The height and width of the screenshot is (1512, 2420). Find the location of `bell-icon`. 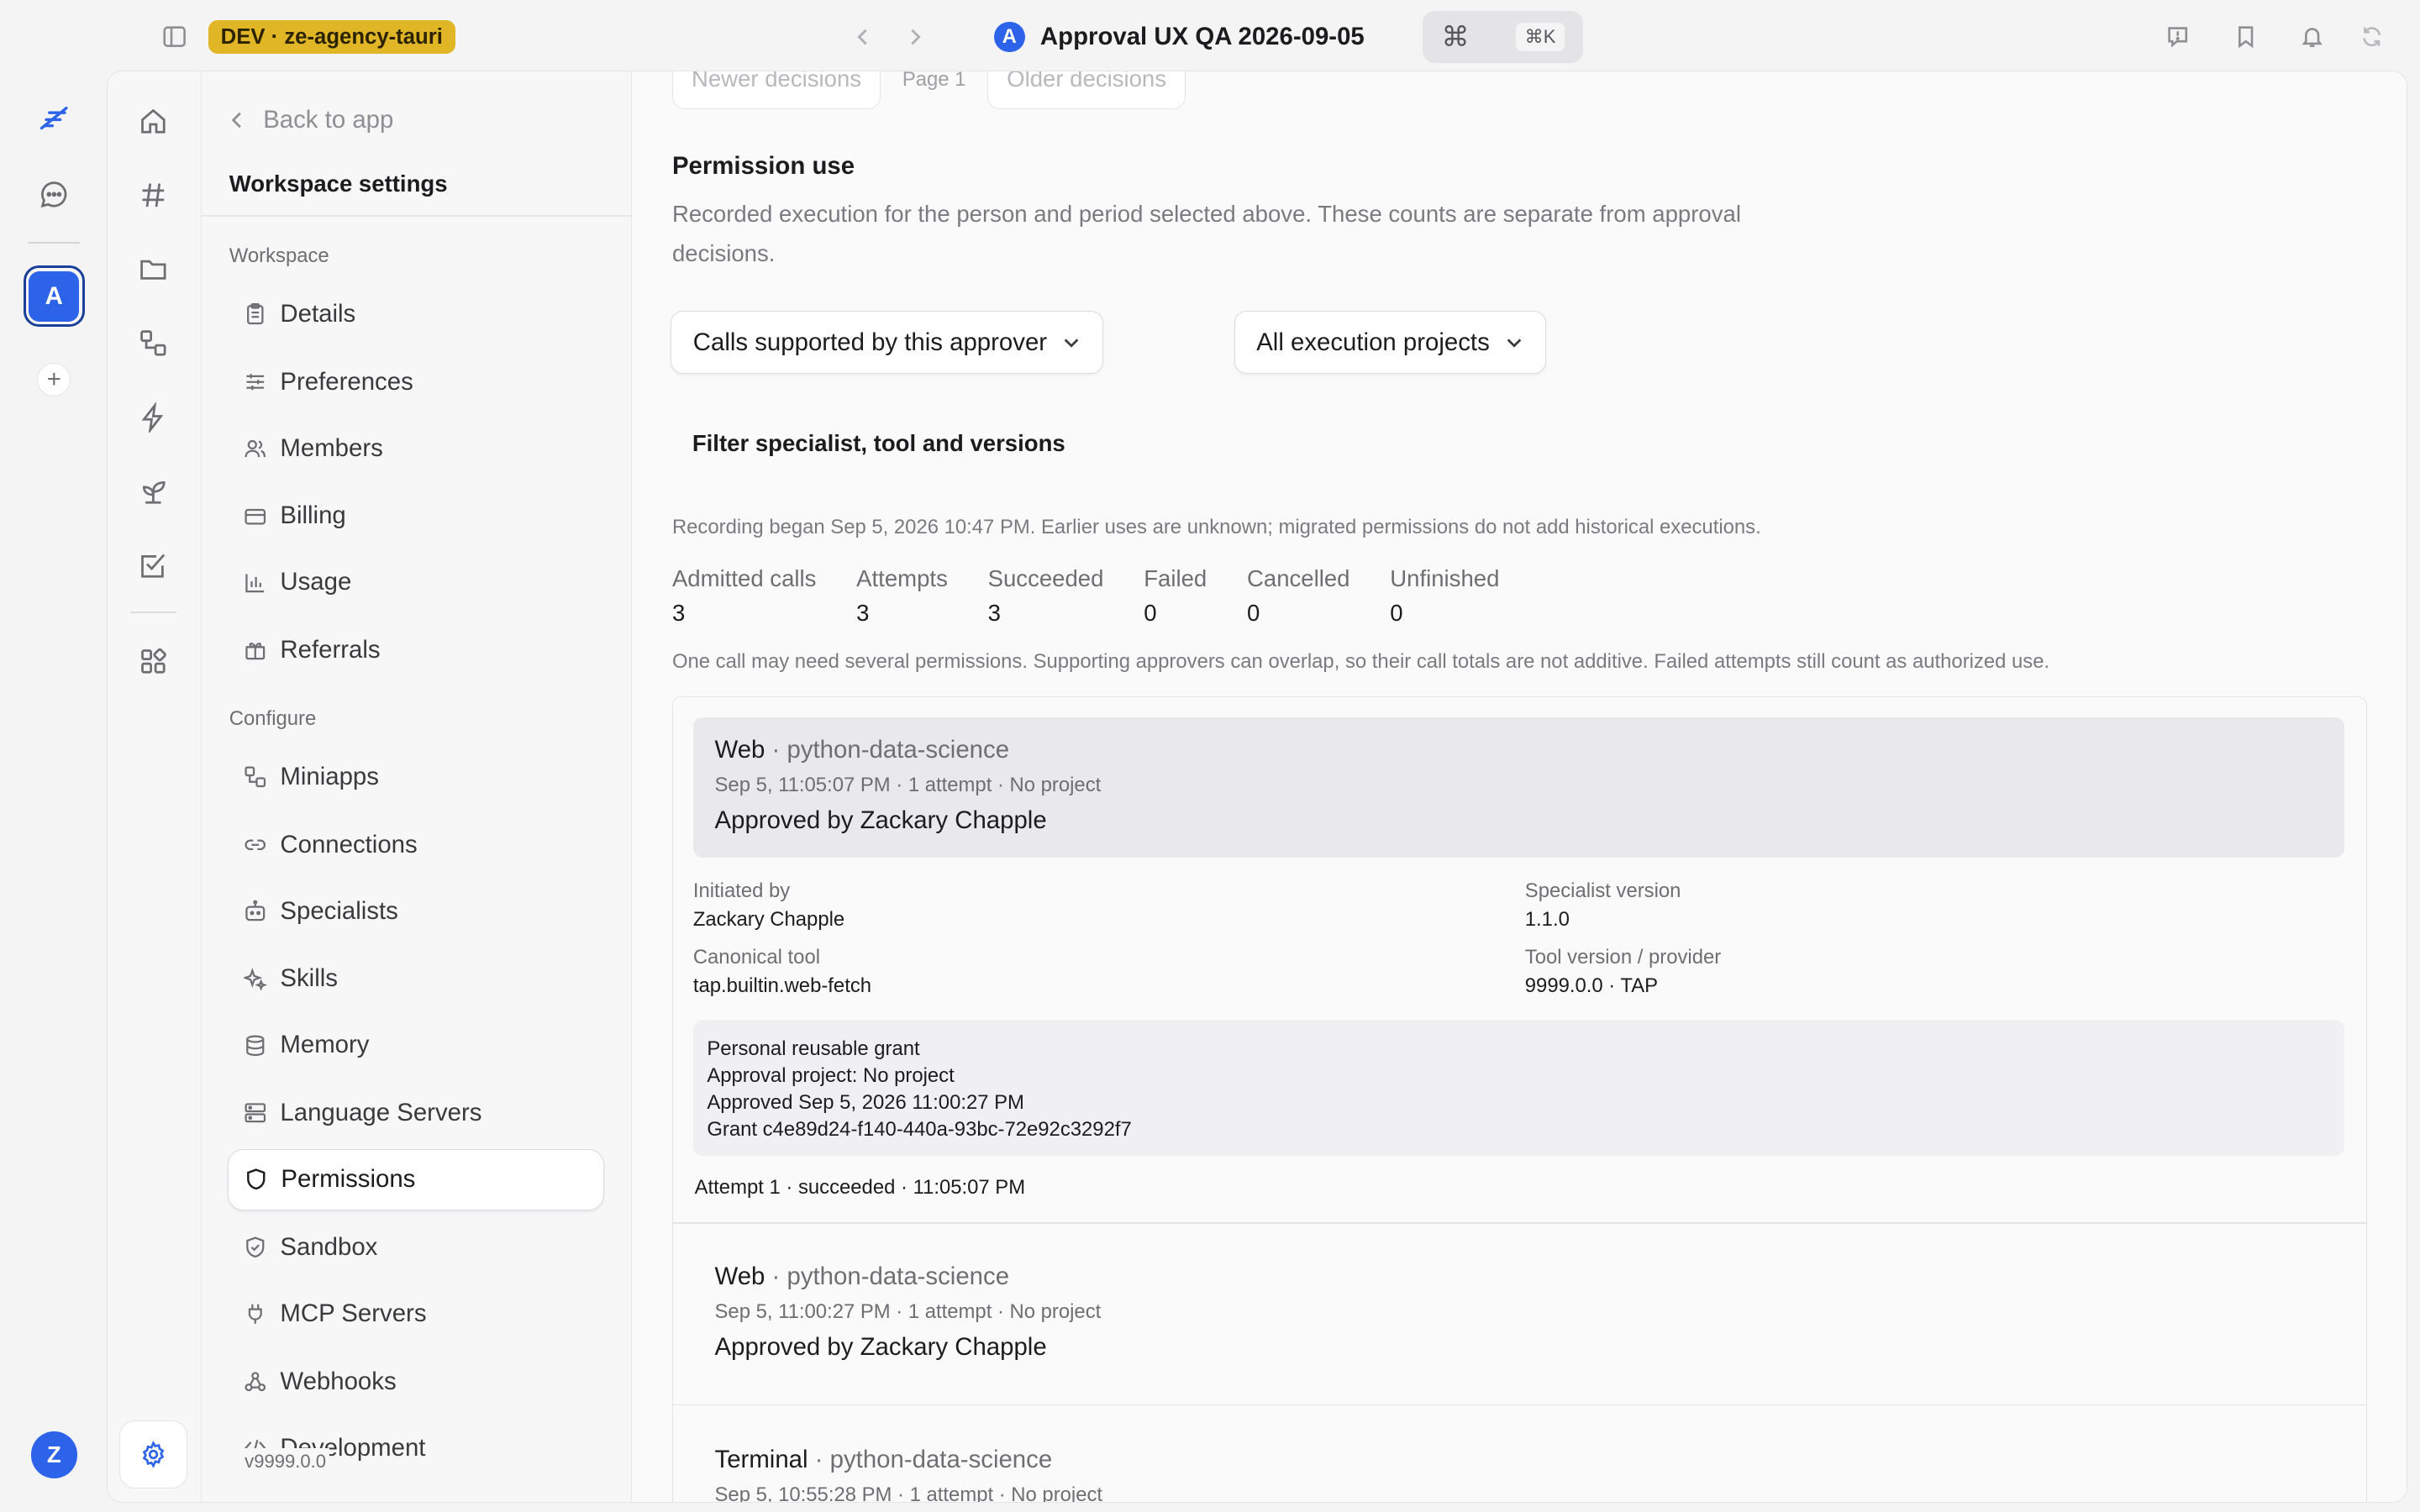

bell-icon is located at coordinates (2312, 37).